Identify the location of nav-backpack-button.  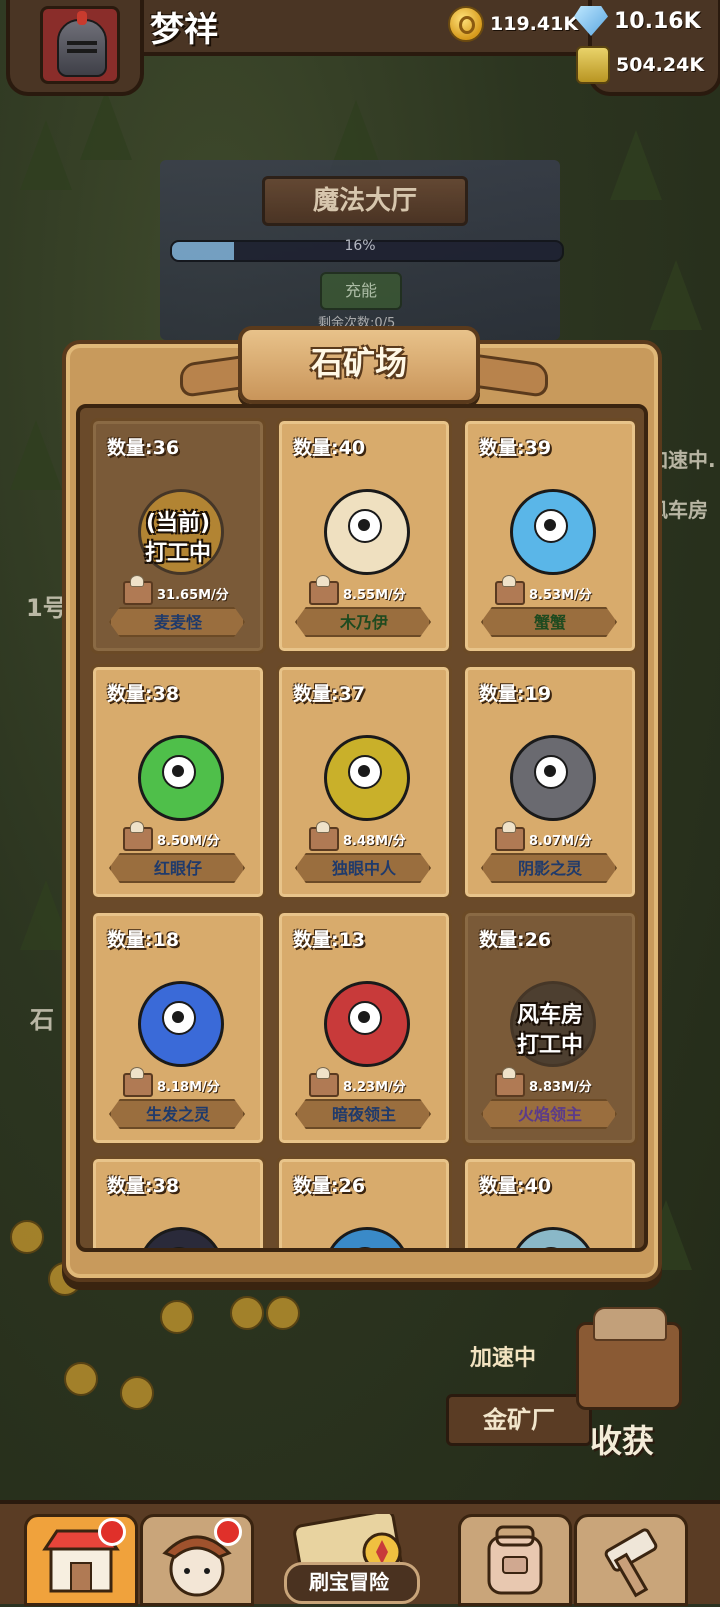
(515, 1560).